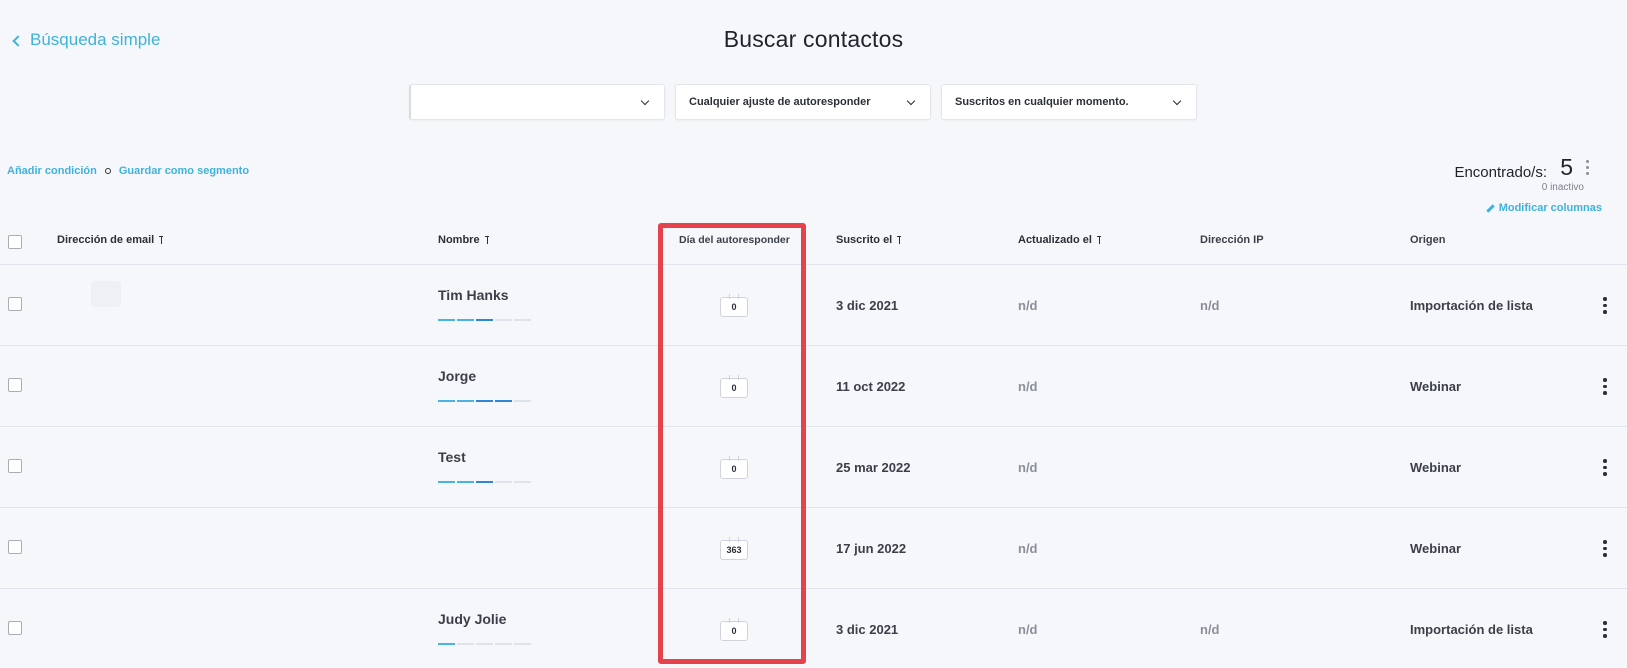 The height and width of the screenshot is (668, 1627). I want to click on contact-name: Jorge, so click(457, 376).